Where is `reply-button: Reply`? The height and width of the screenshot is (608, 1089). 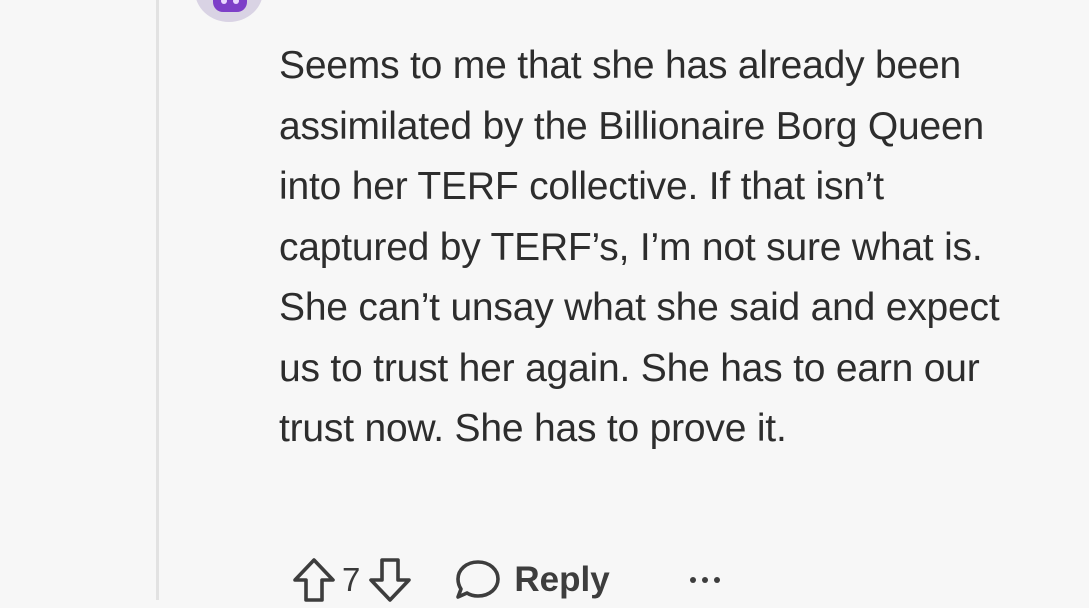 reply-button: Reply is located at coordinates (532, 580).